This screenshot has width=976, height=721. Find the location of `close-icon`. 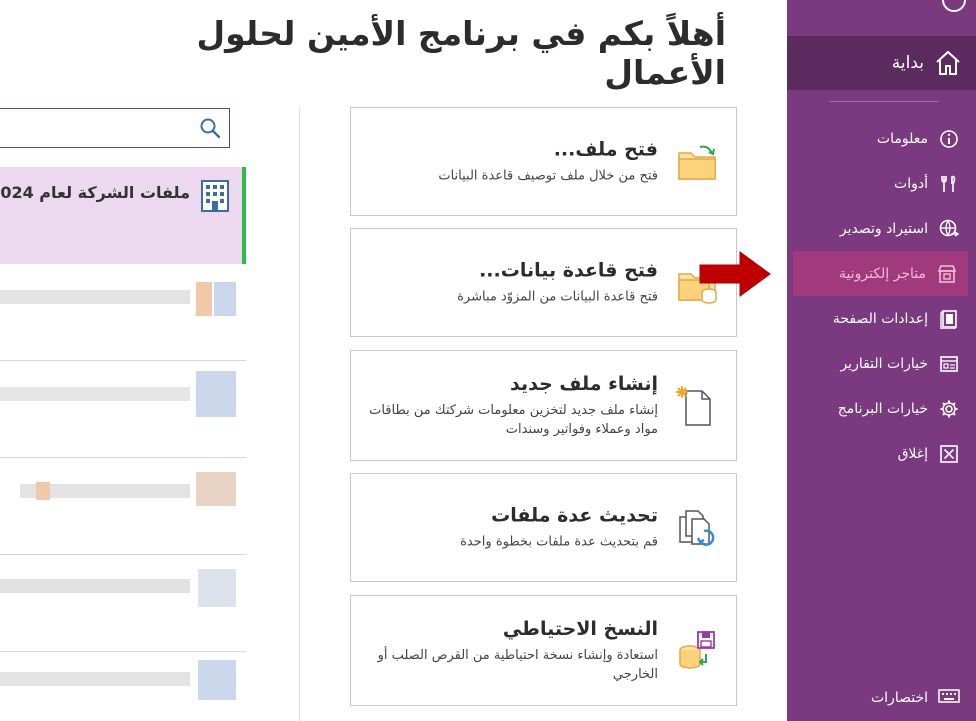

close-icon is located at coordinates (949, 453).